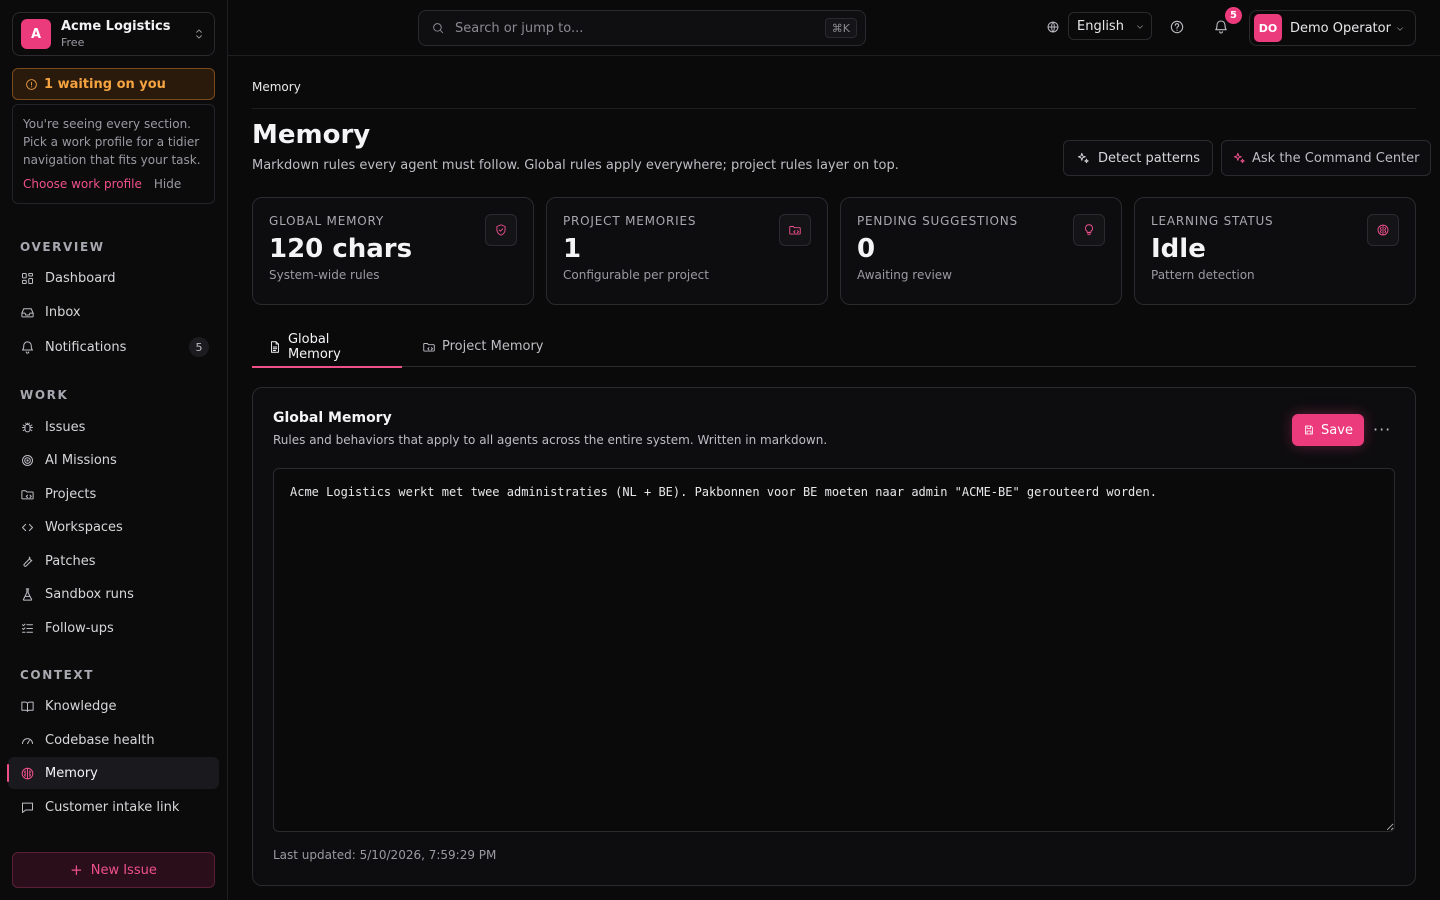 The width and height of the screenshot is (1440, 900). What do you see at coordinates (834, 347) in the screenshot?
I see `memory-tabs: Global Memory Project Memory` at bounding box center [834, 347].